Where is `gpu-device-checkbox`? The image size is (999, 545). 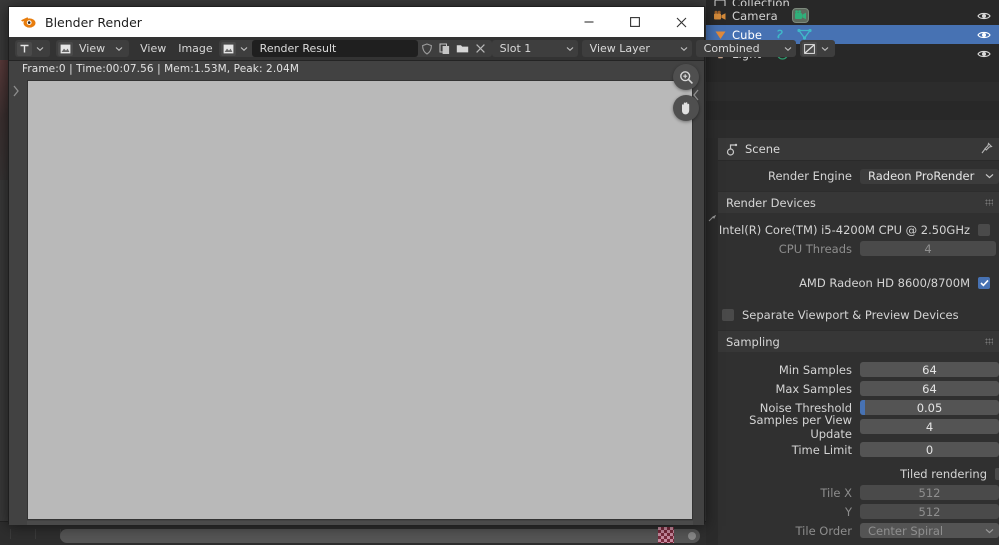 gpu-device-checkbox is located at coordinates (984, 282).